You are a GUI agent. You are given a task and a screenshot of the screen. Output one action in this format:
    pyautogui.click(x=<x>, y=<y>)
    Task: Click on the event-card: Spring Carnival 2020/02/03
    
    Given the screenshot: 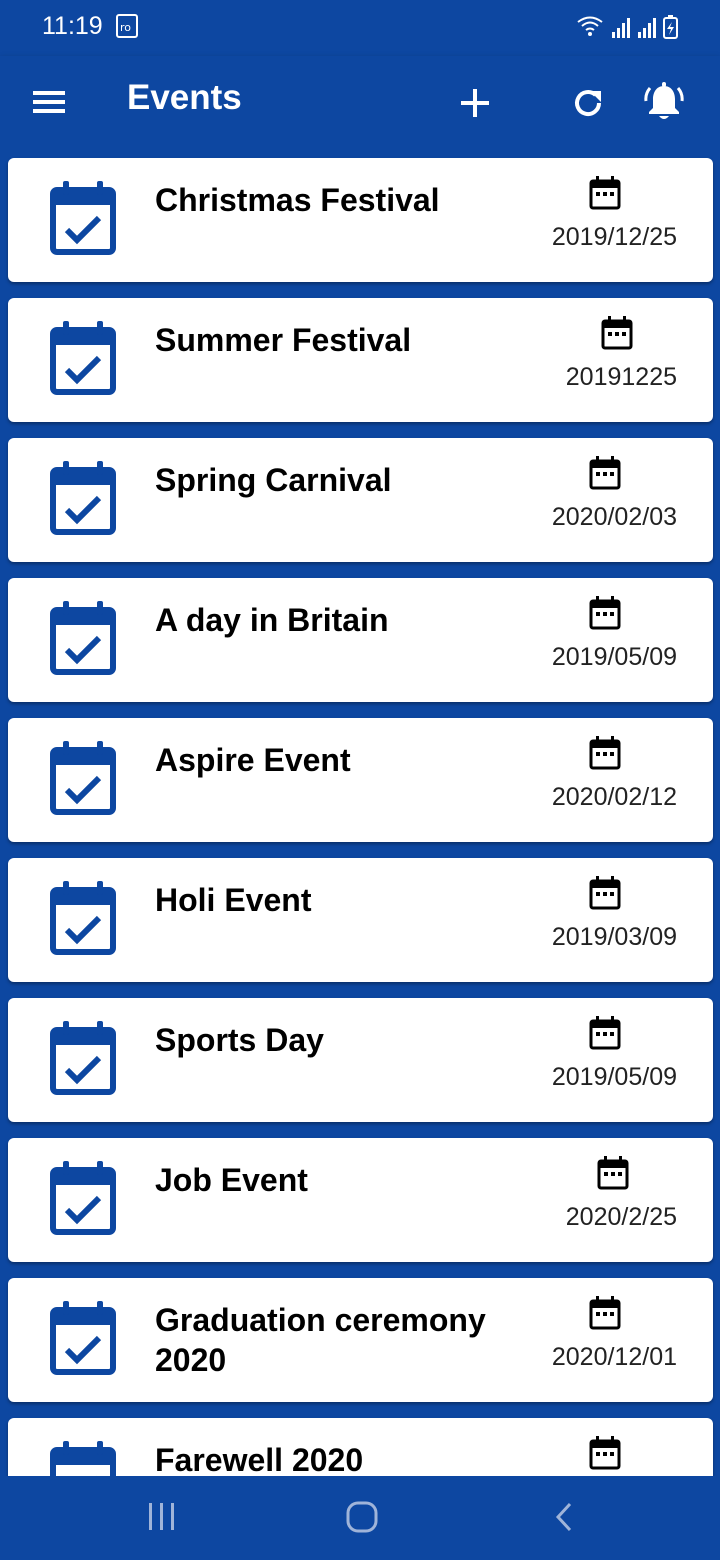 What is the action you would take?
    pyautogui.click(x=360, y=500)
    